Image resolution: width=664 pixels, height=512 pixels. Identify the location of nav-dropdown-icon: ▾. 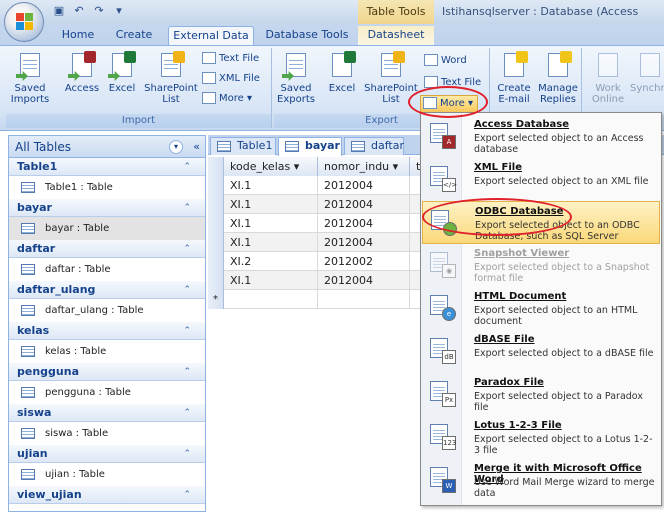
(176, 147).